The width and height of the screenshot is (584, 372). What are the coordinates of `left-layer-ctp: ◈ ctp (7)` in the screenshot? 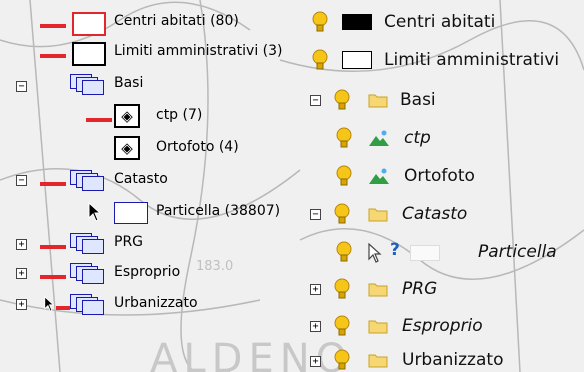 It's located at (176, 116).